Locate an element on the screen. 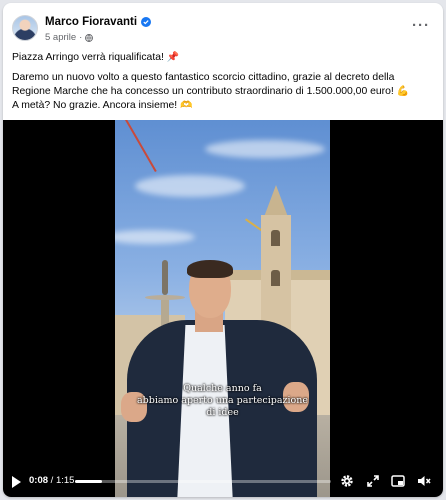  current-time: 0:08 is located at coordinates (39, 480).